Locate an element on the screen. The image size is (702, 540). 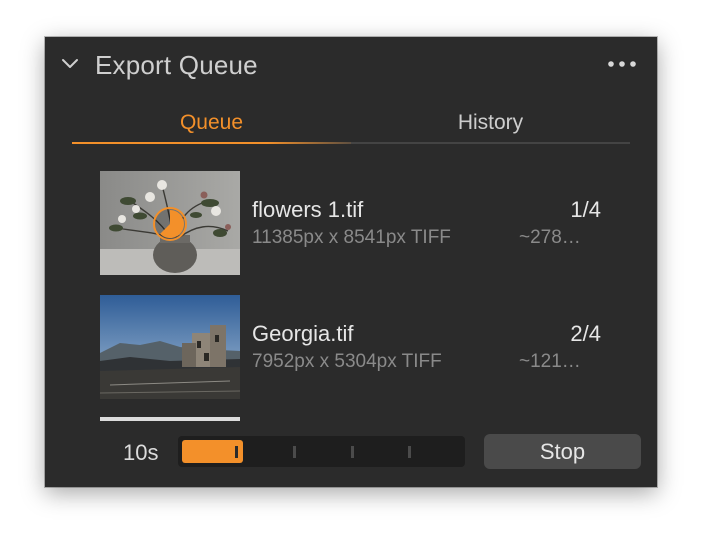
file-dimensions: 11385px x 8541px TIFF is located at coordinates (351, 237).